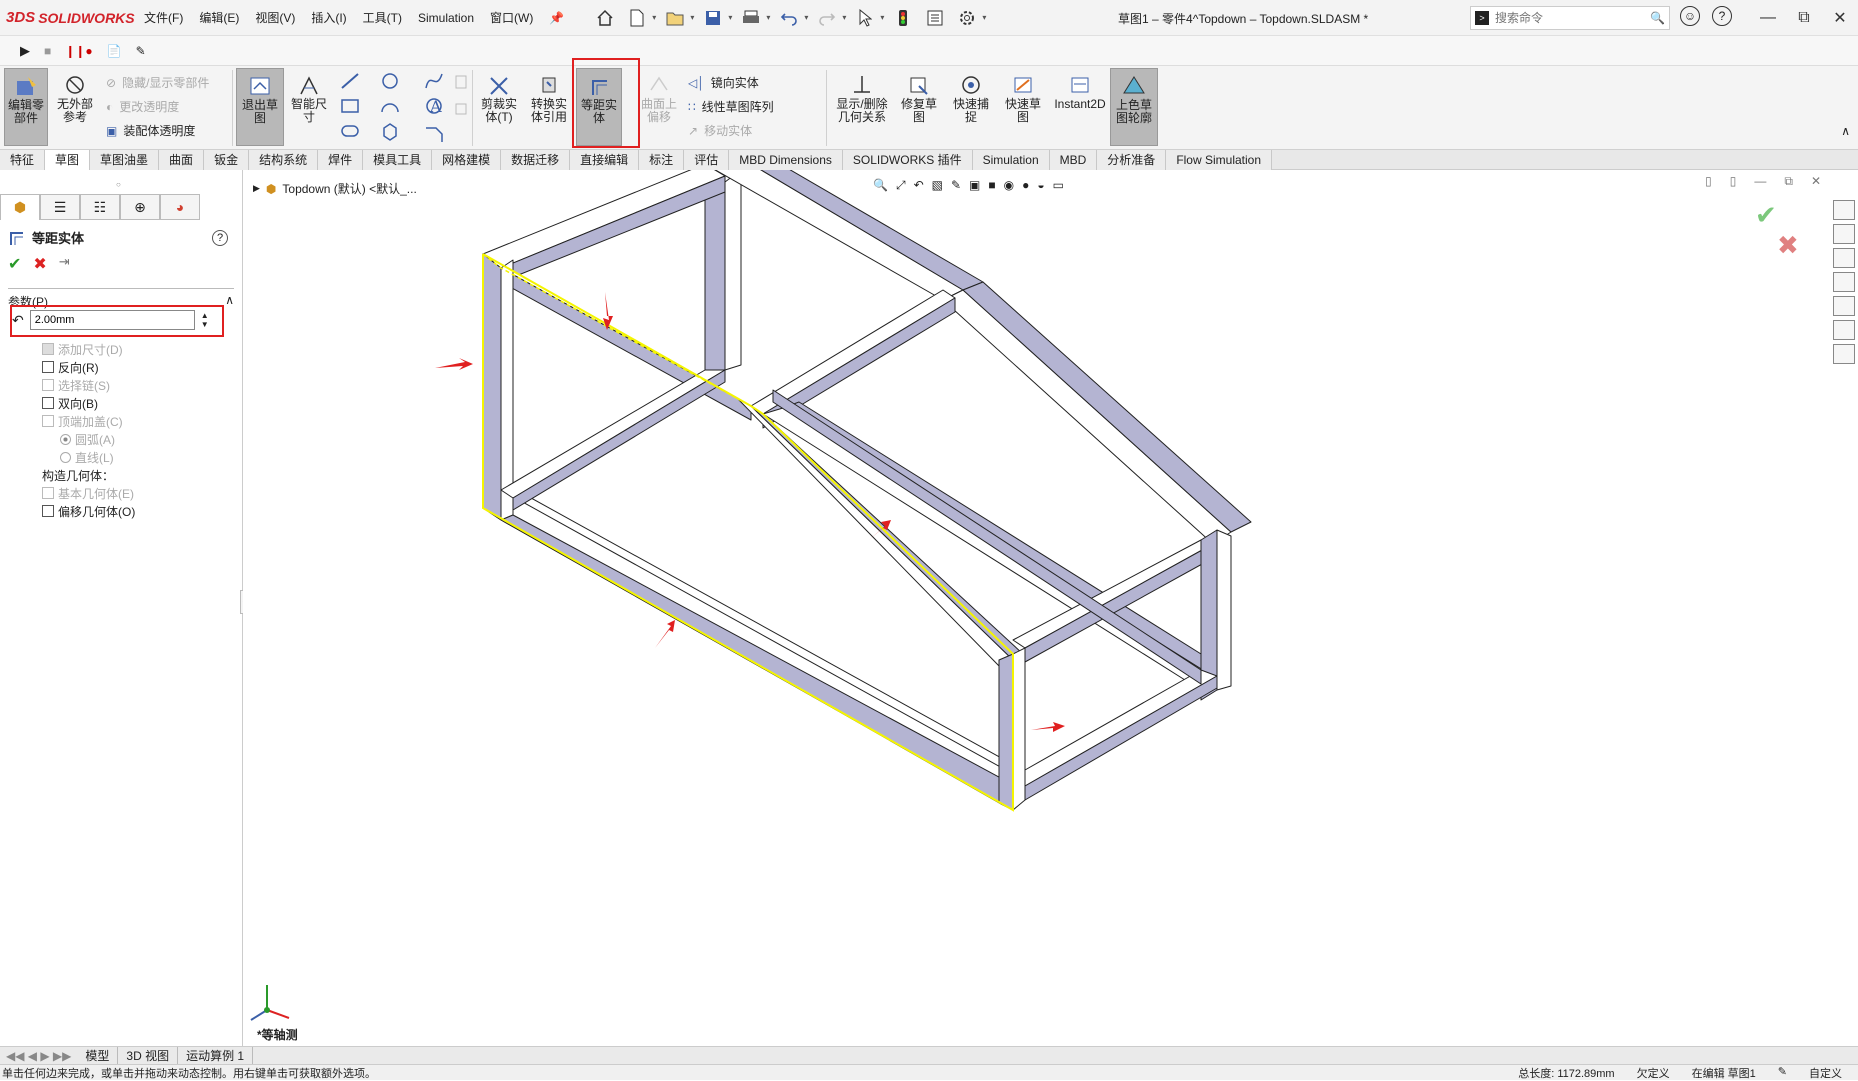 Image resolution: width=1858 pixels, height=1081 pixels. Describe the element at coordinates (511, 17) in the screenshot. I see `menu-window: 窗口(W)` at that location.